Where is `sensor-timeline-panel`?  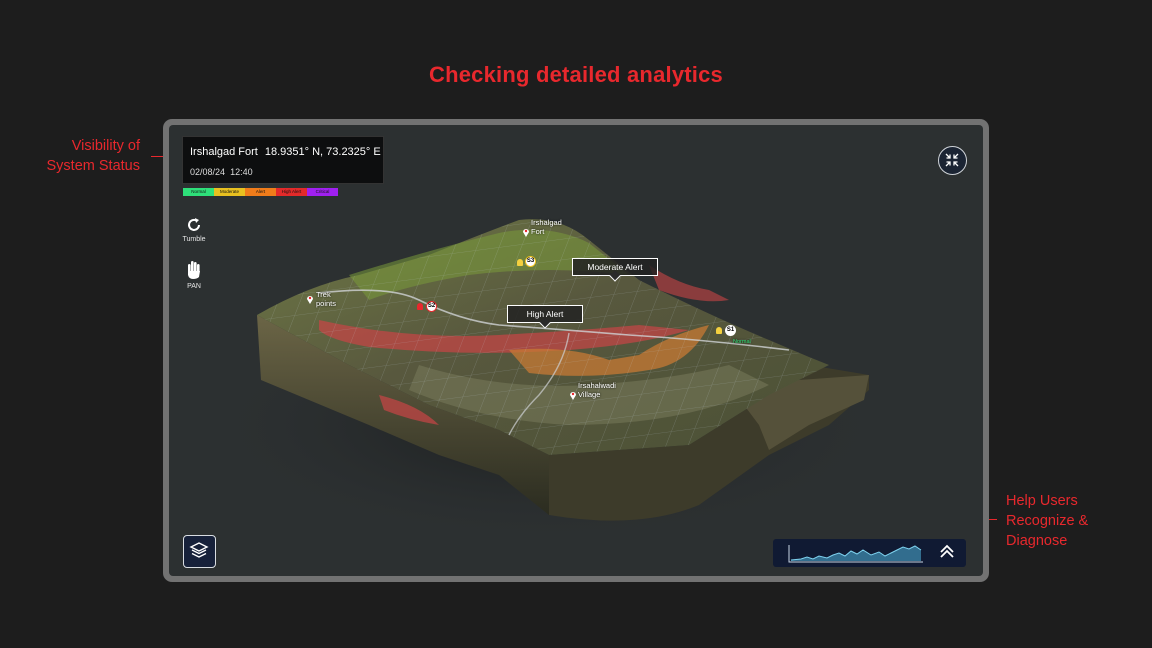
sensor-timeline-panel is located at coordinates (869, 553).